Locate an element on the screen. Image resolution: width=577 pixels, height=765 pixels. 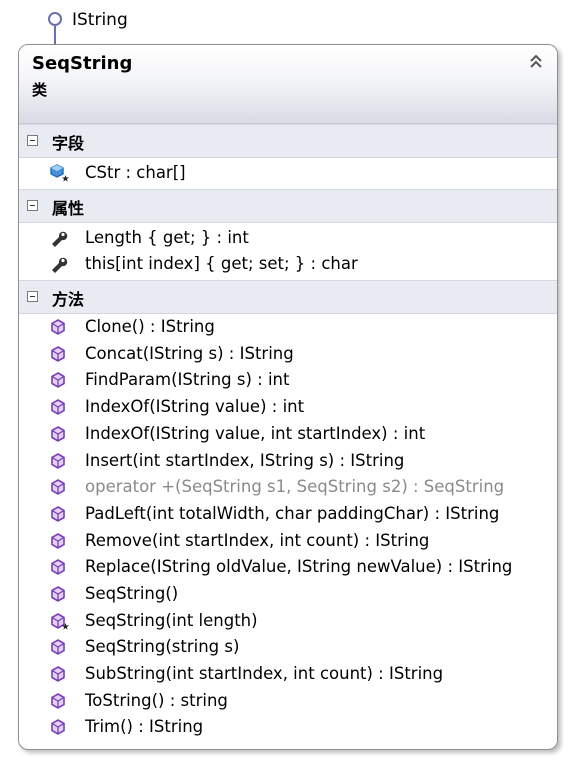
collapse-chevron-icon is located at coordinates (536, 61).